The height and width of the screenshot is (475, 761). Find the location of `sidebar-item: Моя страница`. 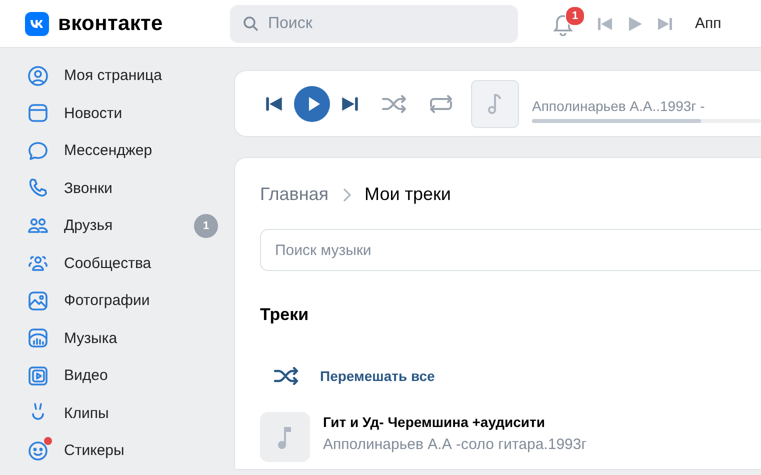

sidebar-item: Моя страница is located at coordinates (117, 75).